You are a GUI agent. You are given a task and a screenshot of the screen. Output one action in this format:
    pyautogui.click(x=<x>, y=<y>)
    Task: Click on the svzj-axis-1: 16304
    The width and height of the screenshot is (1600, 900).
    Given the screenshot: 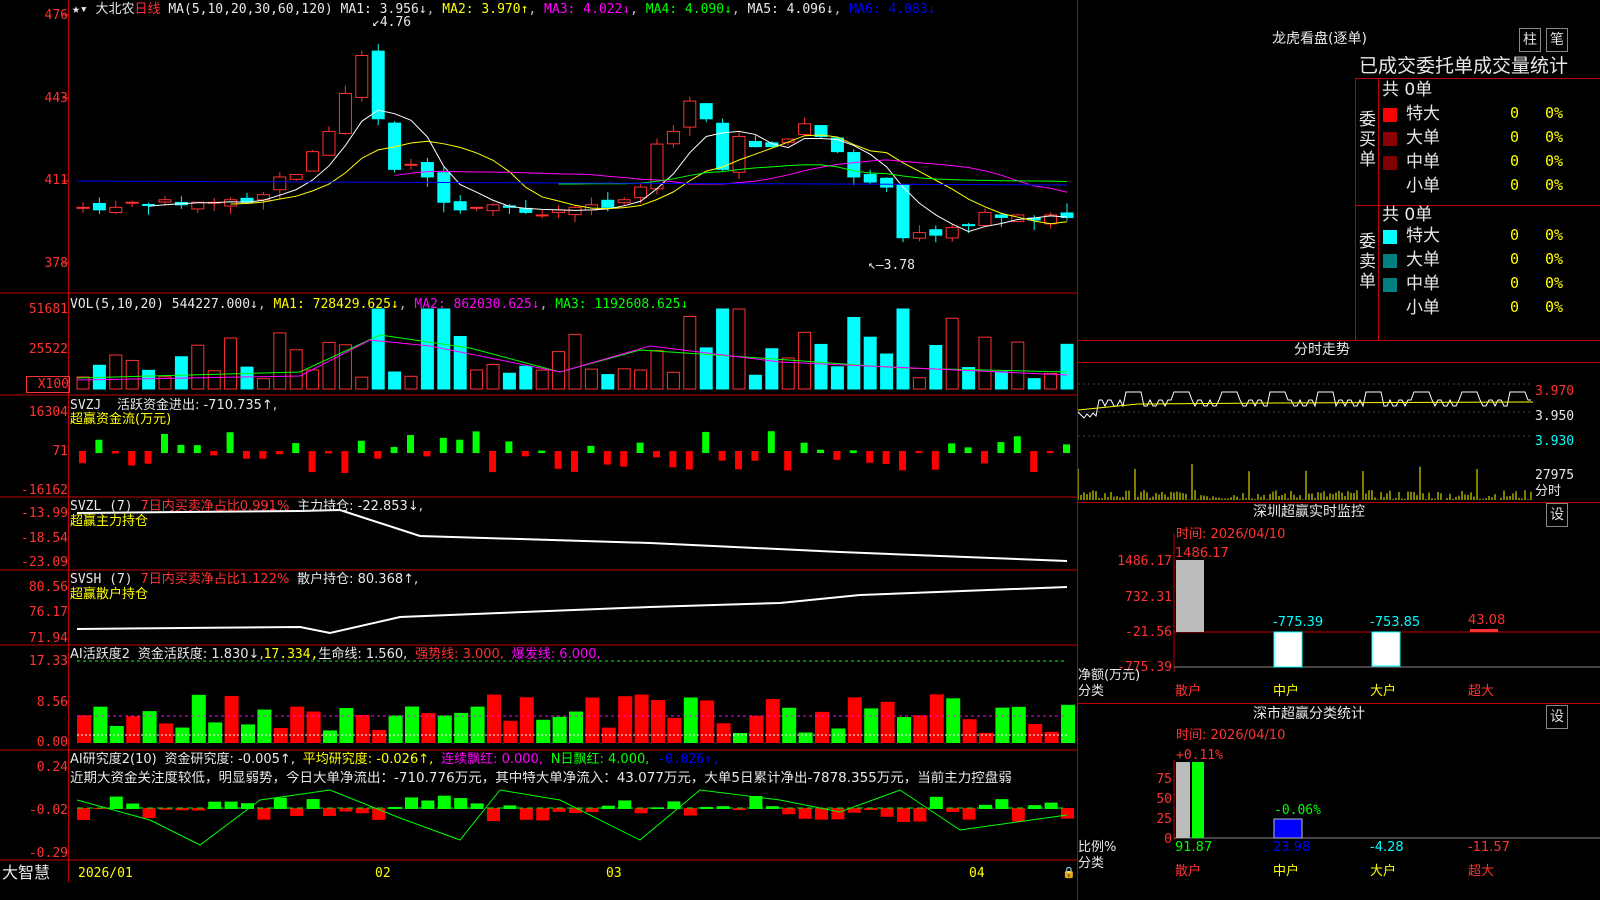 What is the action you would take?
    pyautogui.click(x=48, y=412)
    